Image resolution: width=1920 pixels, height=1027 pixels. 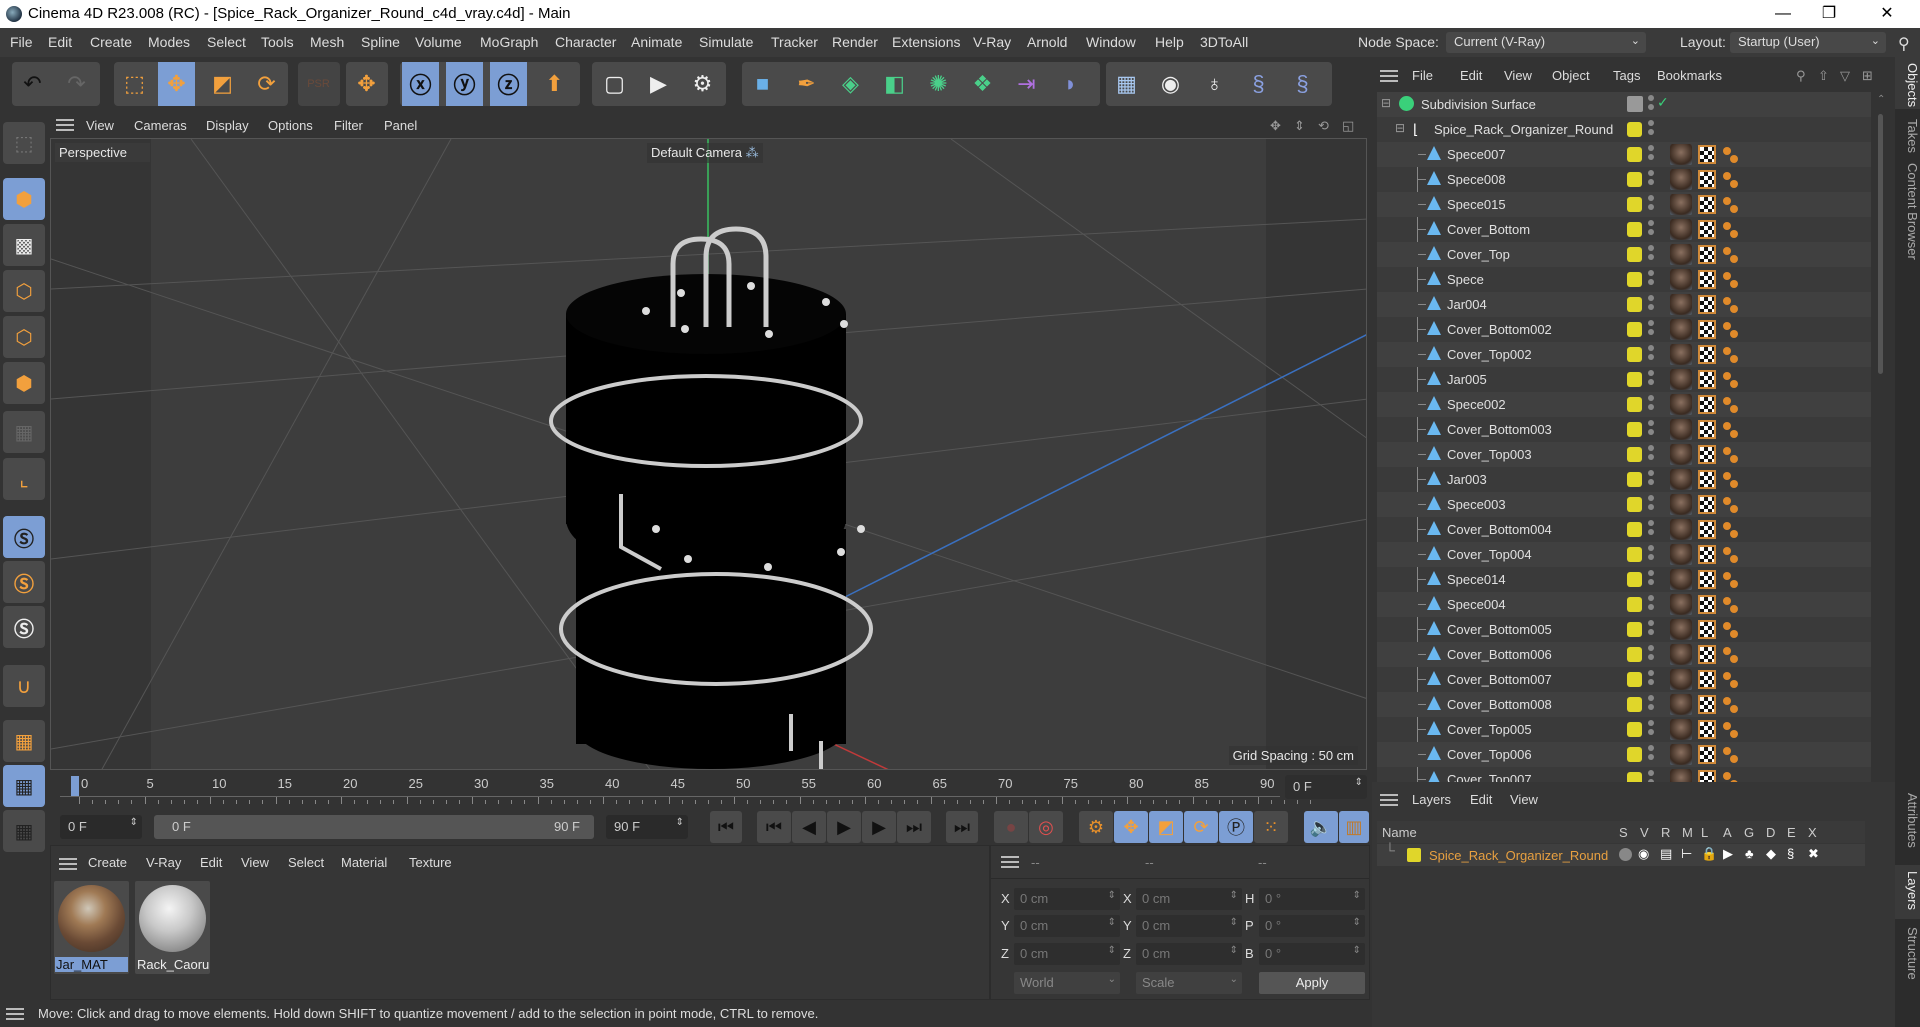 I want to click on cube-icon: ■, so click(x=762, y=84).